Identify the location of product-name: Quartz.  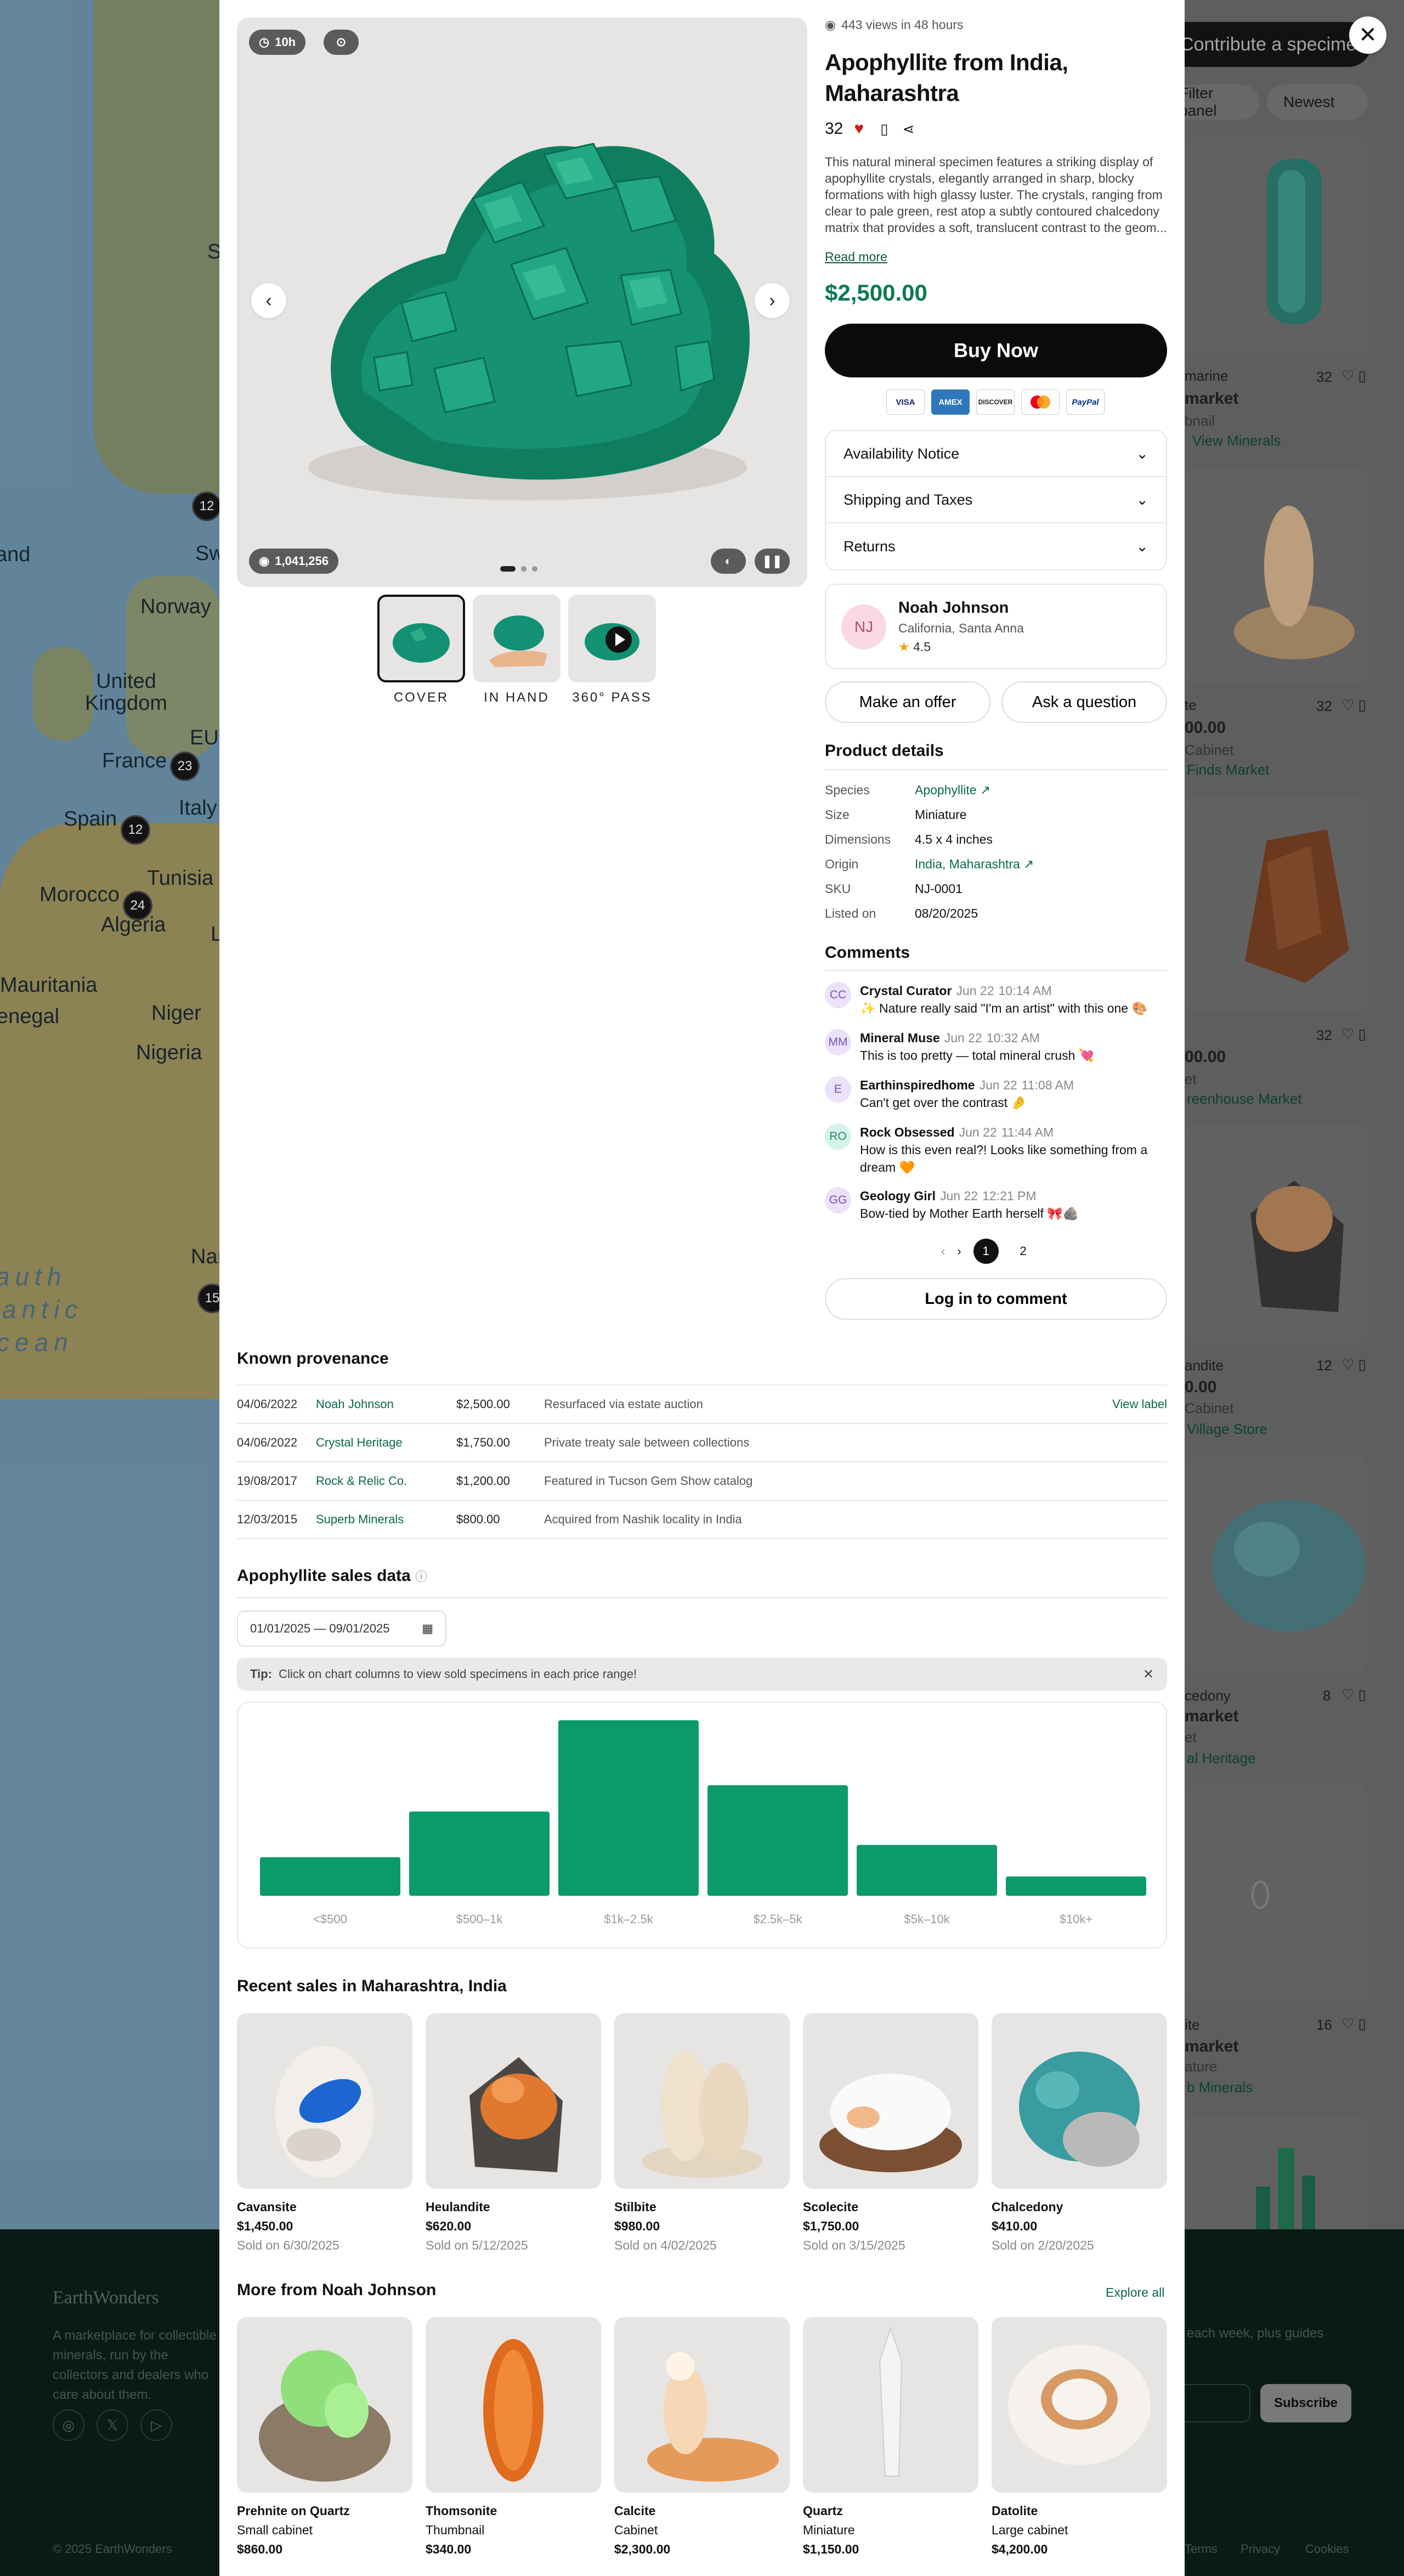
(823, 2511).